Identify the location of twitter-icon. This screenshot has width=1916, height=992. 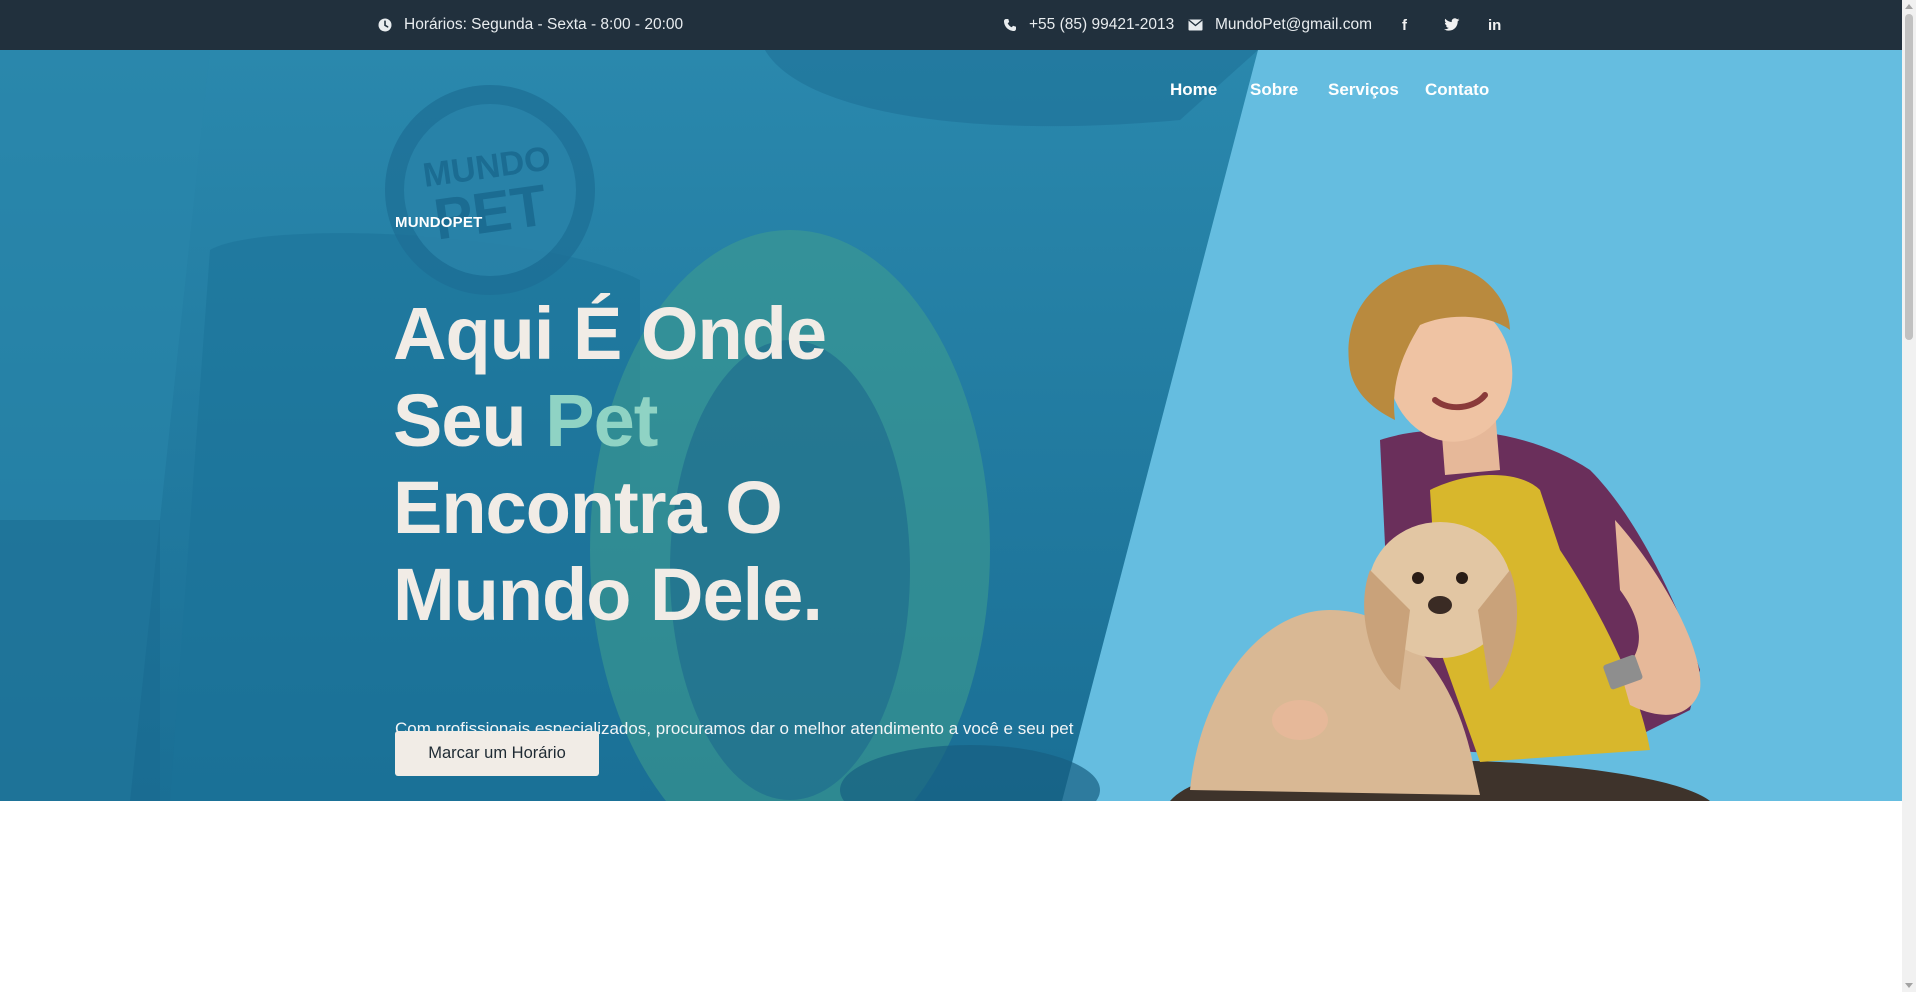
(1452, 25).